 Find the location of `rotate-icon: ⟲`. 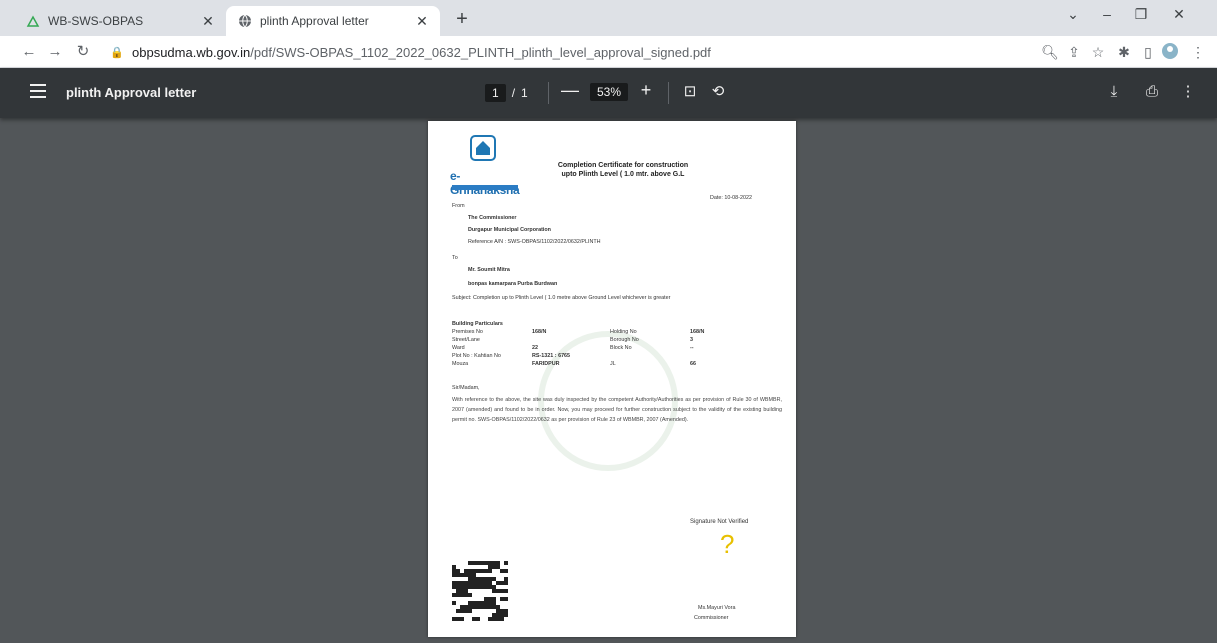

rotate-icon: ⟲ is located at coordinates (718, 92).